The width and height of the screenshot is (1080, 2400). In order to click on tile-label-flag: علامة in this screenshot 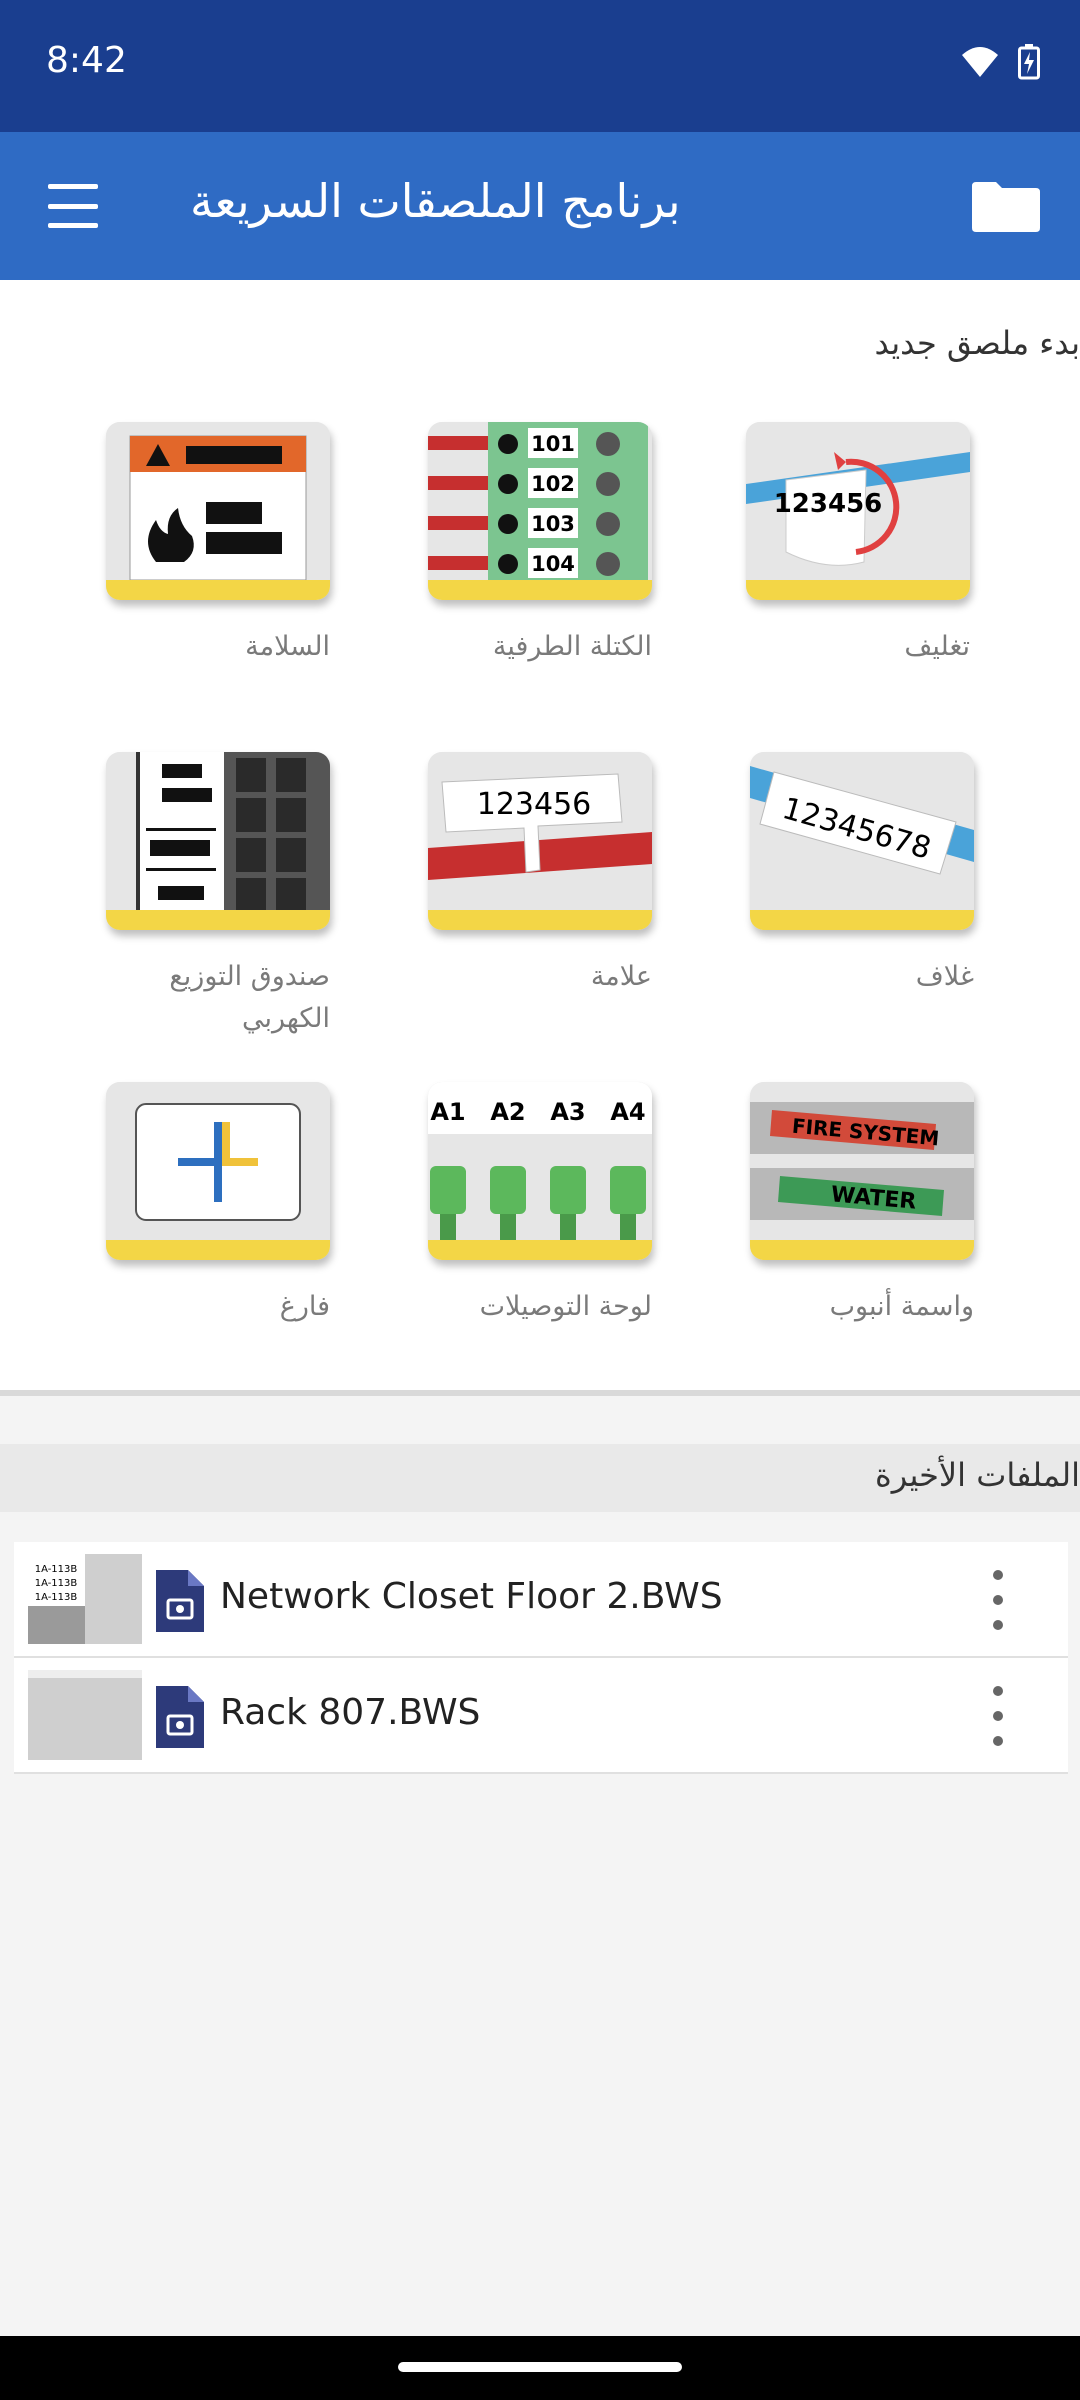, I will do `click(621, 976)`.